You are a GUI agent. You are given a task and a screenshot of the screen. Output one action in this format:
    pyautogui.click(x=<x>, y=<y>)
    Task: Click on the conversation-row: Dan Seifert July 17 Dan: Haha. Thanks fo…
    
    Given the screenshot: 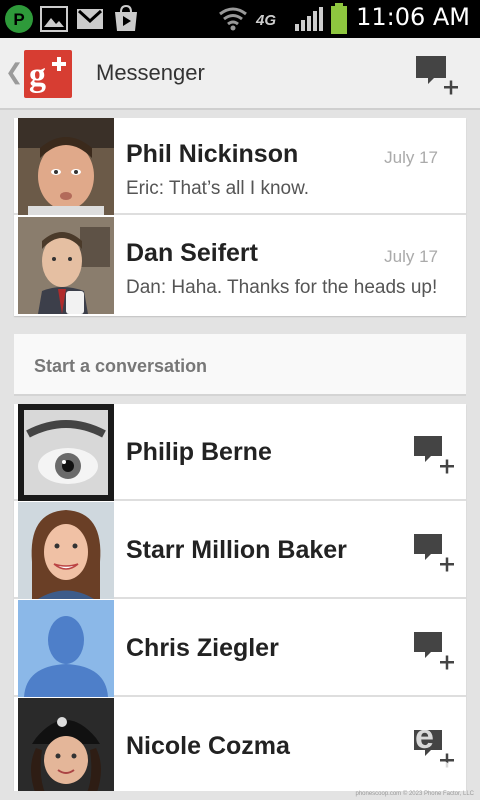 What is the action you would take?
    pyautogui.click(x=240, y=265)
    